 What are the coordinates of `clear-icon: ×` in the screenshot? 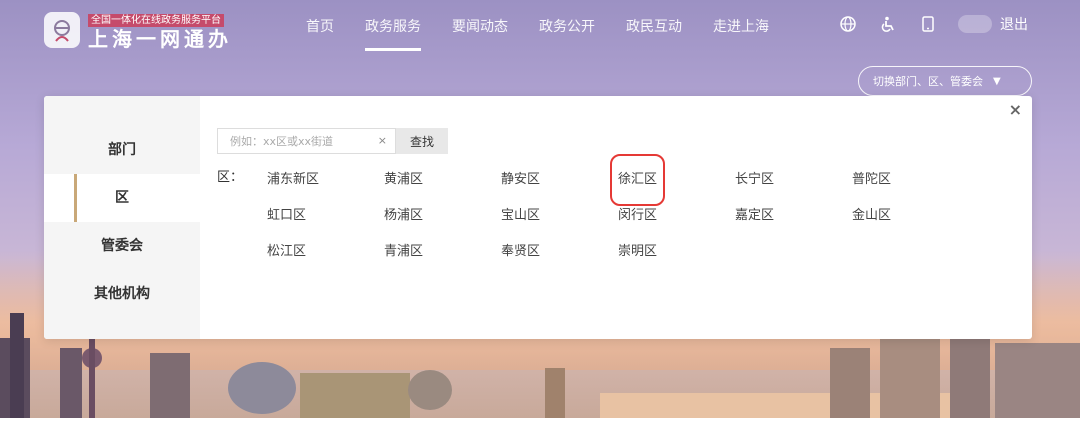 It's located at (382, 140).